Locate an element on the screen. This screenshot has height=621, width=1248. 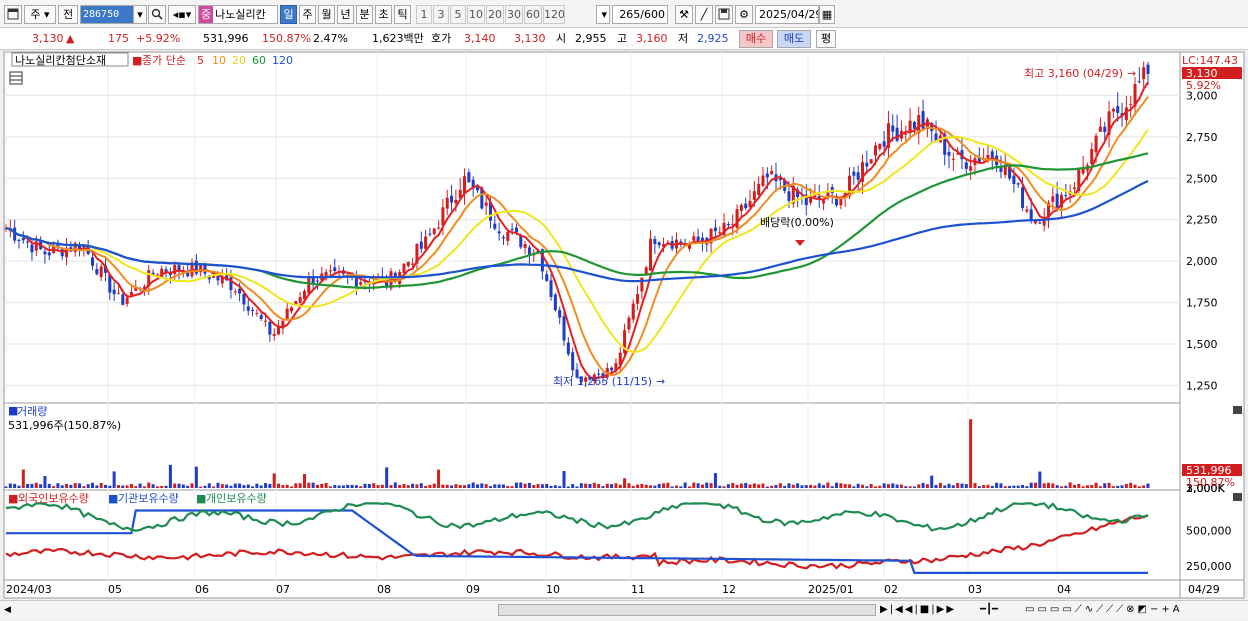
period-tab-2: 월 is located at coordinates (326, 14).